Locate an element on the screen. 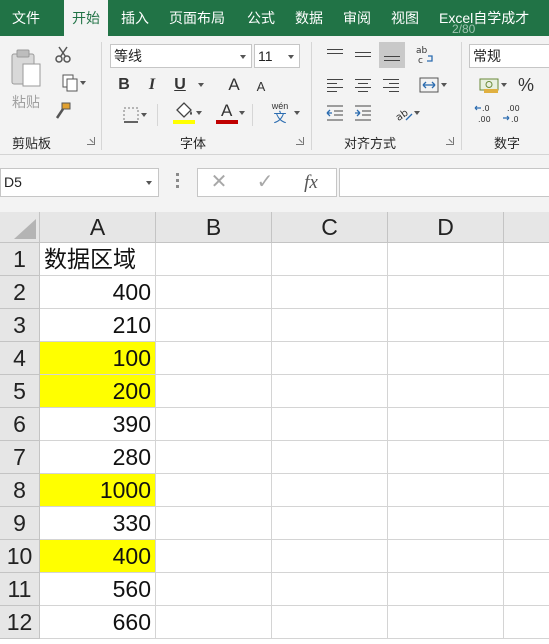  cell-d10 is located at coordinates (446, 556).